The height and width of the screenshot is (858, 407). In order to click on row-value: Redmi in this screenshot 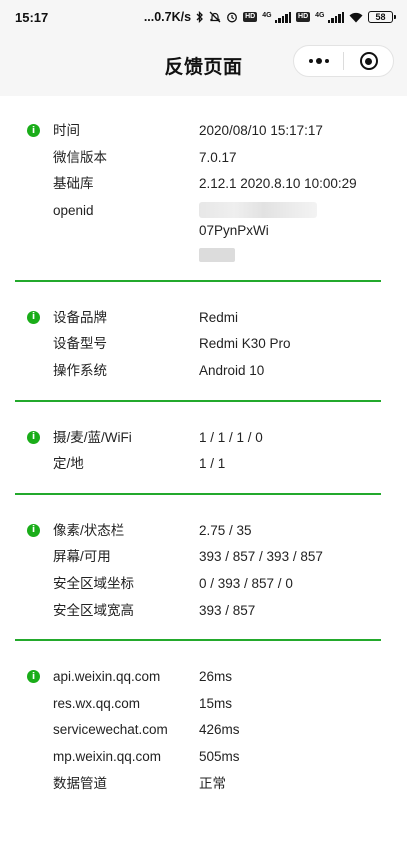, I will do `click(219, 317)`.